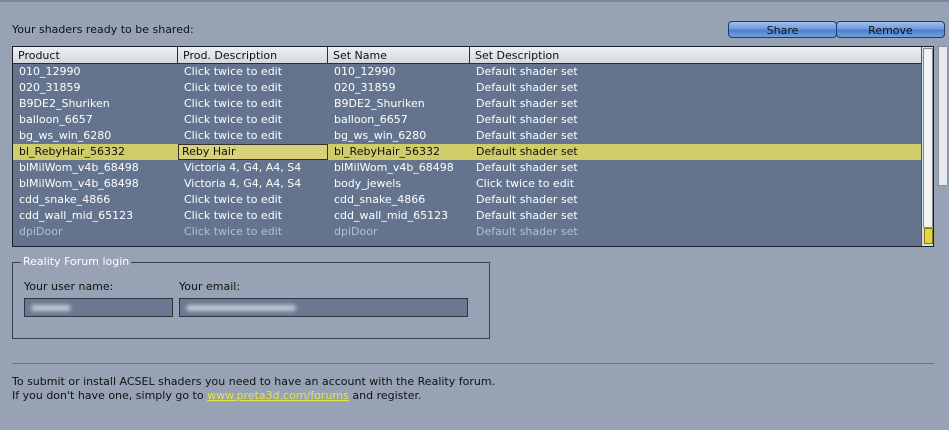 Image resolution: width=949 pixels, height=430 pixels. What do you see at coordinates (399, 104) in the screenshot?
I see `cell-set-name: B9DE2_Shuriken` at bounding box center [399, 104].